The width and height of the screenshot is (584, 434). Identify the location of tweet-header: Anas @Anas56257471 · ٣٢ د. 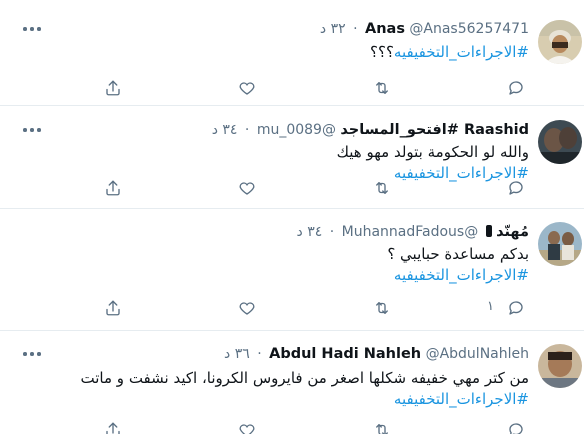
(424, 29).